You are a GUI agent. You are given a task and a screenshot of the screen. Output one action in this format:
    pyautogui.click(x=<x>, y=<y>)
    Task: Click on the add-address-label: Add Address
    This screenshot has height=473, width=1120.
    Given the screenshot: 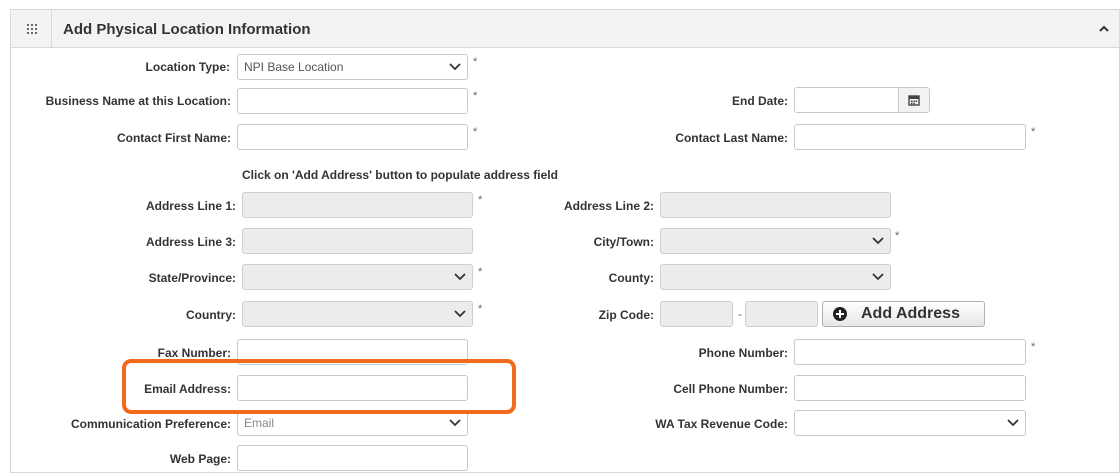 What is the action you would take?
    pyautogui.click(x=910, y=313)
    